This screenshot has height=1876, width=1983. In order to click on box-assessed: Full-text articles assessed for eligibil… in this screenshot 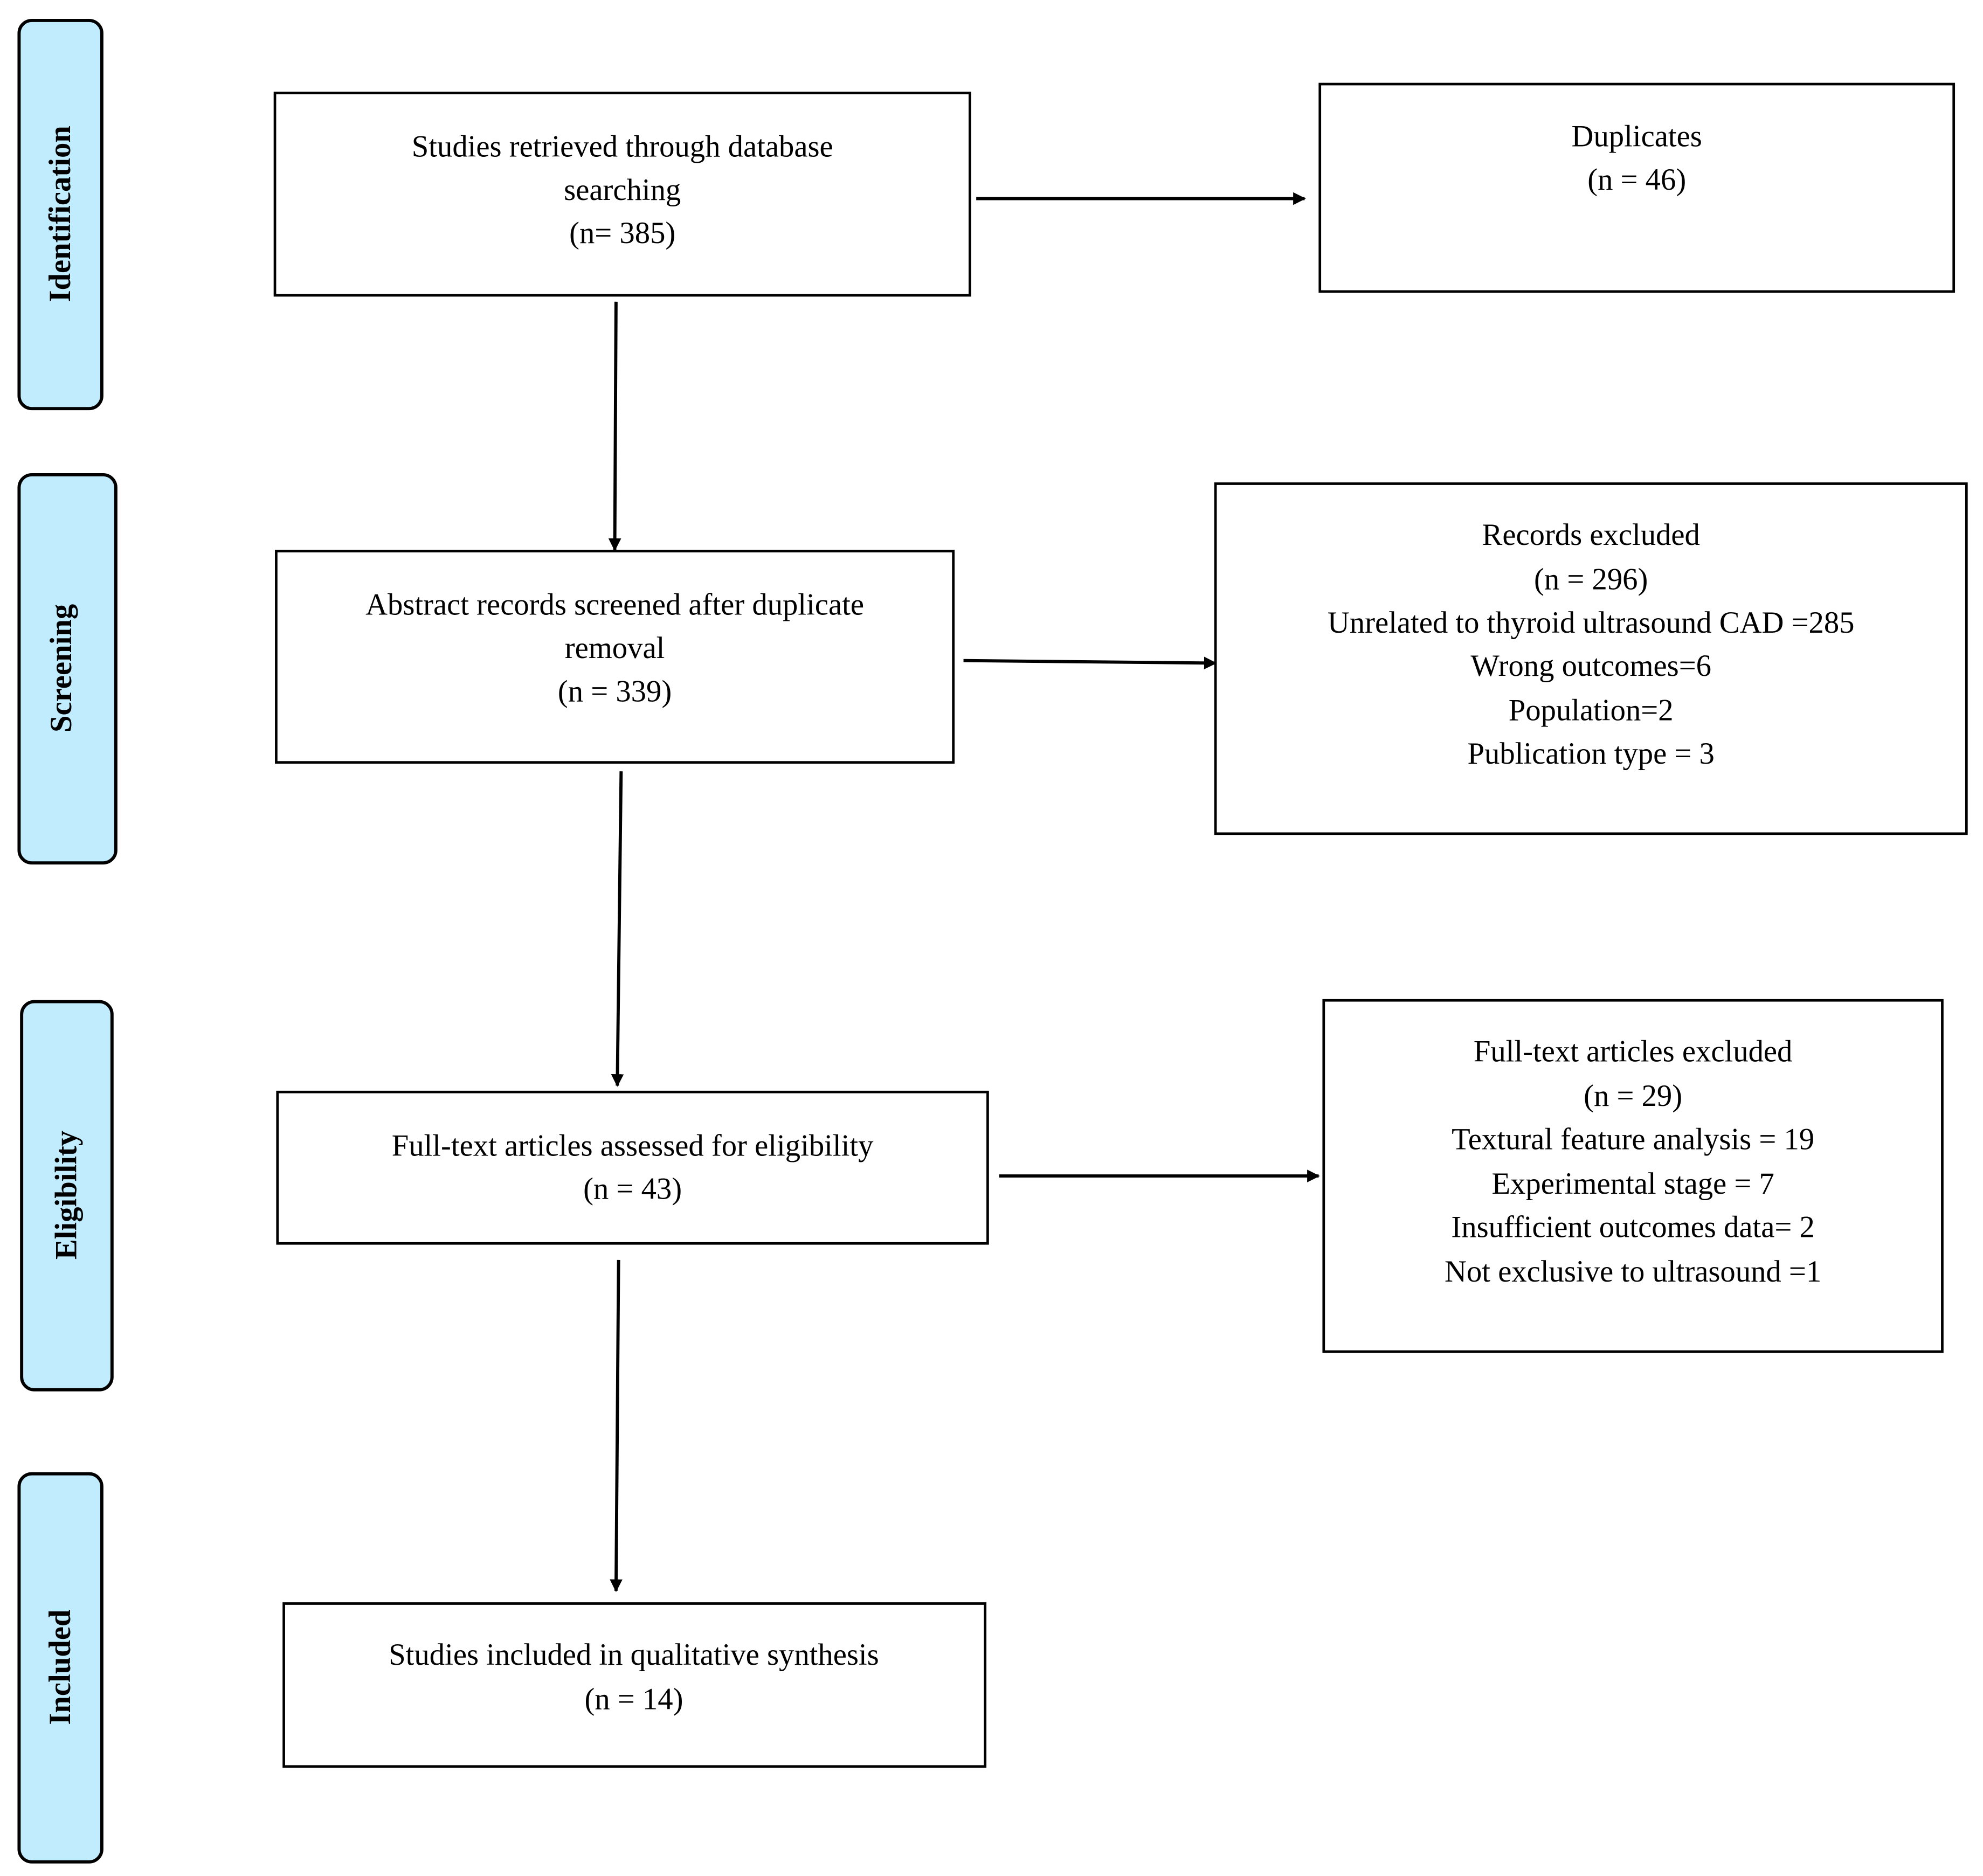, I will do `click(632, 1167)`.